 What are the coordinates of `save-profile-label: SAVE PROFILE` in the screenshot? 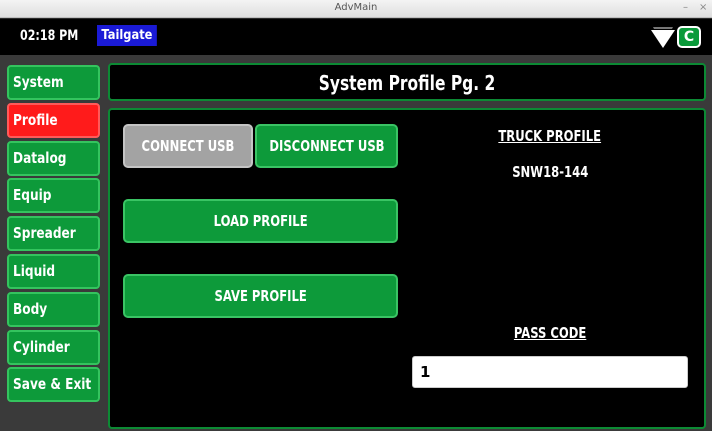 It's located at (260, 296).